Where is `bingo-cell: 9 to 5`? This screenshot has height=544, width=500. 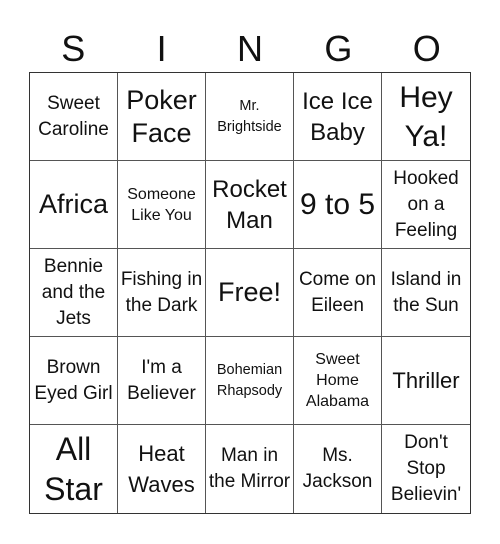 bingo-cell: 9 to 5 is located at coordinates (338, 205).